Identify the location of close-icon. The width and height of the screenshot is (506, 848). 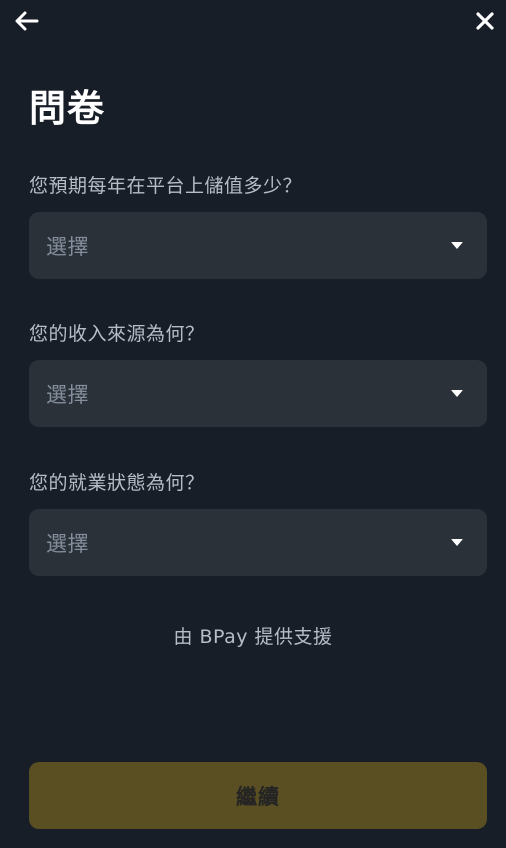
(485, 21).